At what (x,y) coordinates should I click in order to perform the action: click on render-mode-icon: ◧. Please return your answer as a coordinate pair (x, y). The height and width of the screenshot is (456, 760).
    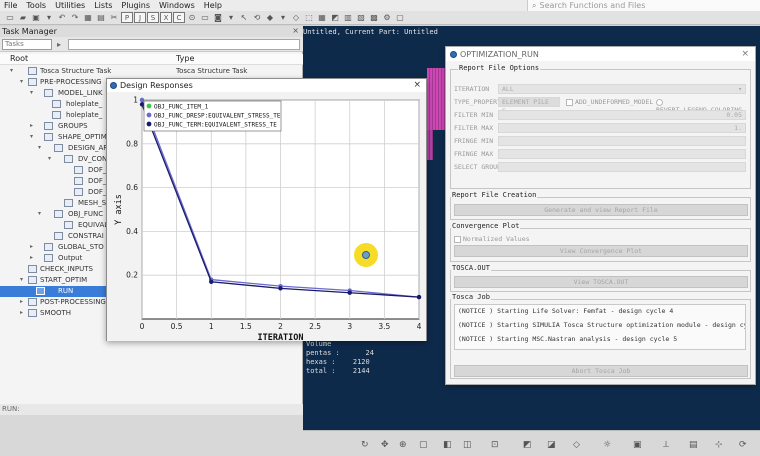
    Looking at the image, I should click on (447, 445).